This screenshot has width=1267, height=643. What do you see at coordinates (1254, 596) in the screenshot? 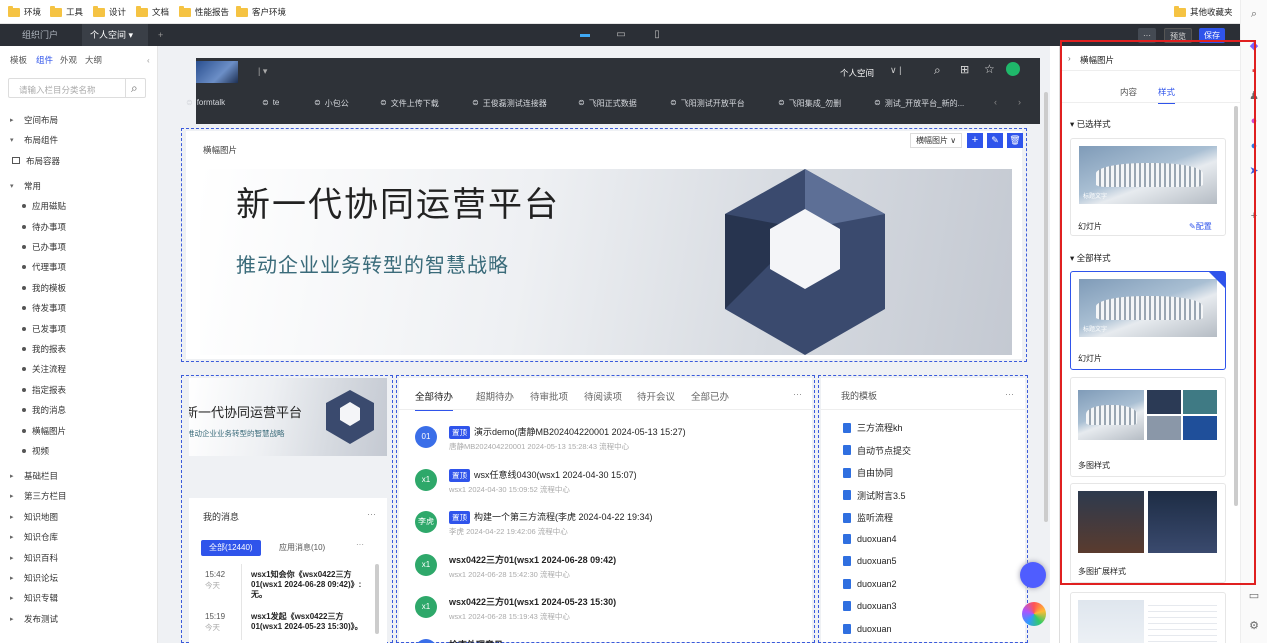
I see `screen-icon: ▭` at bounding box center [1254, 596].